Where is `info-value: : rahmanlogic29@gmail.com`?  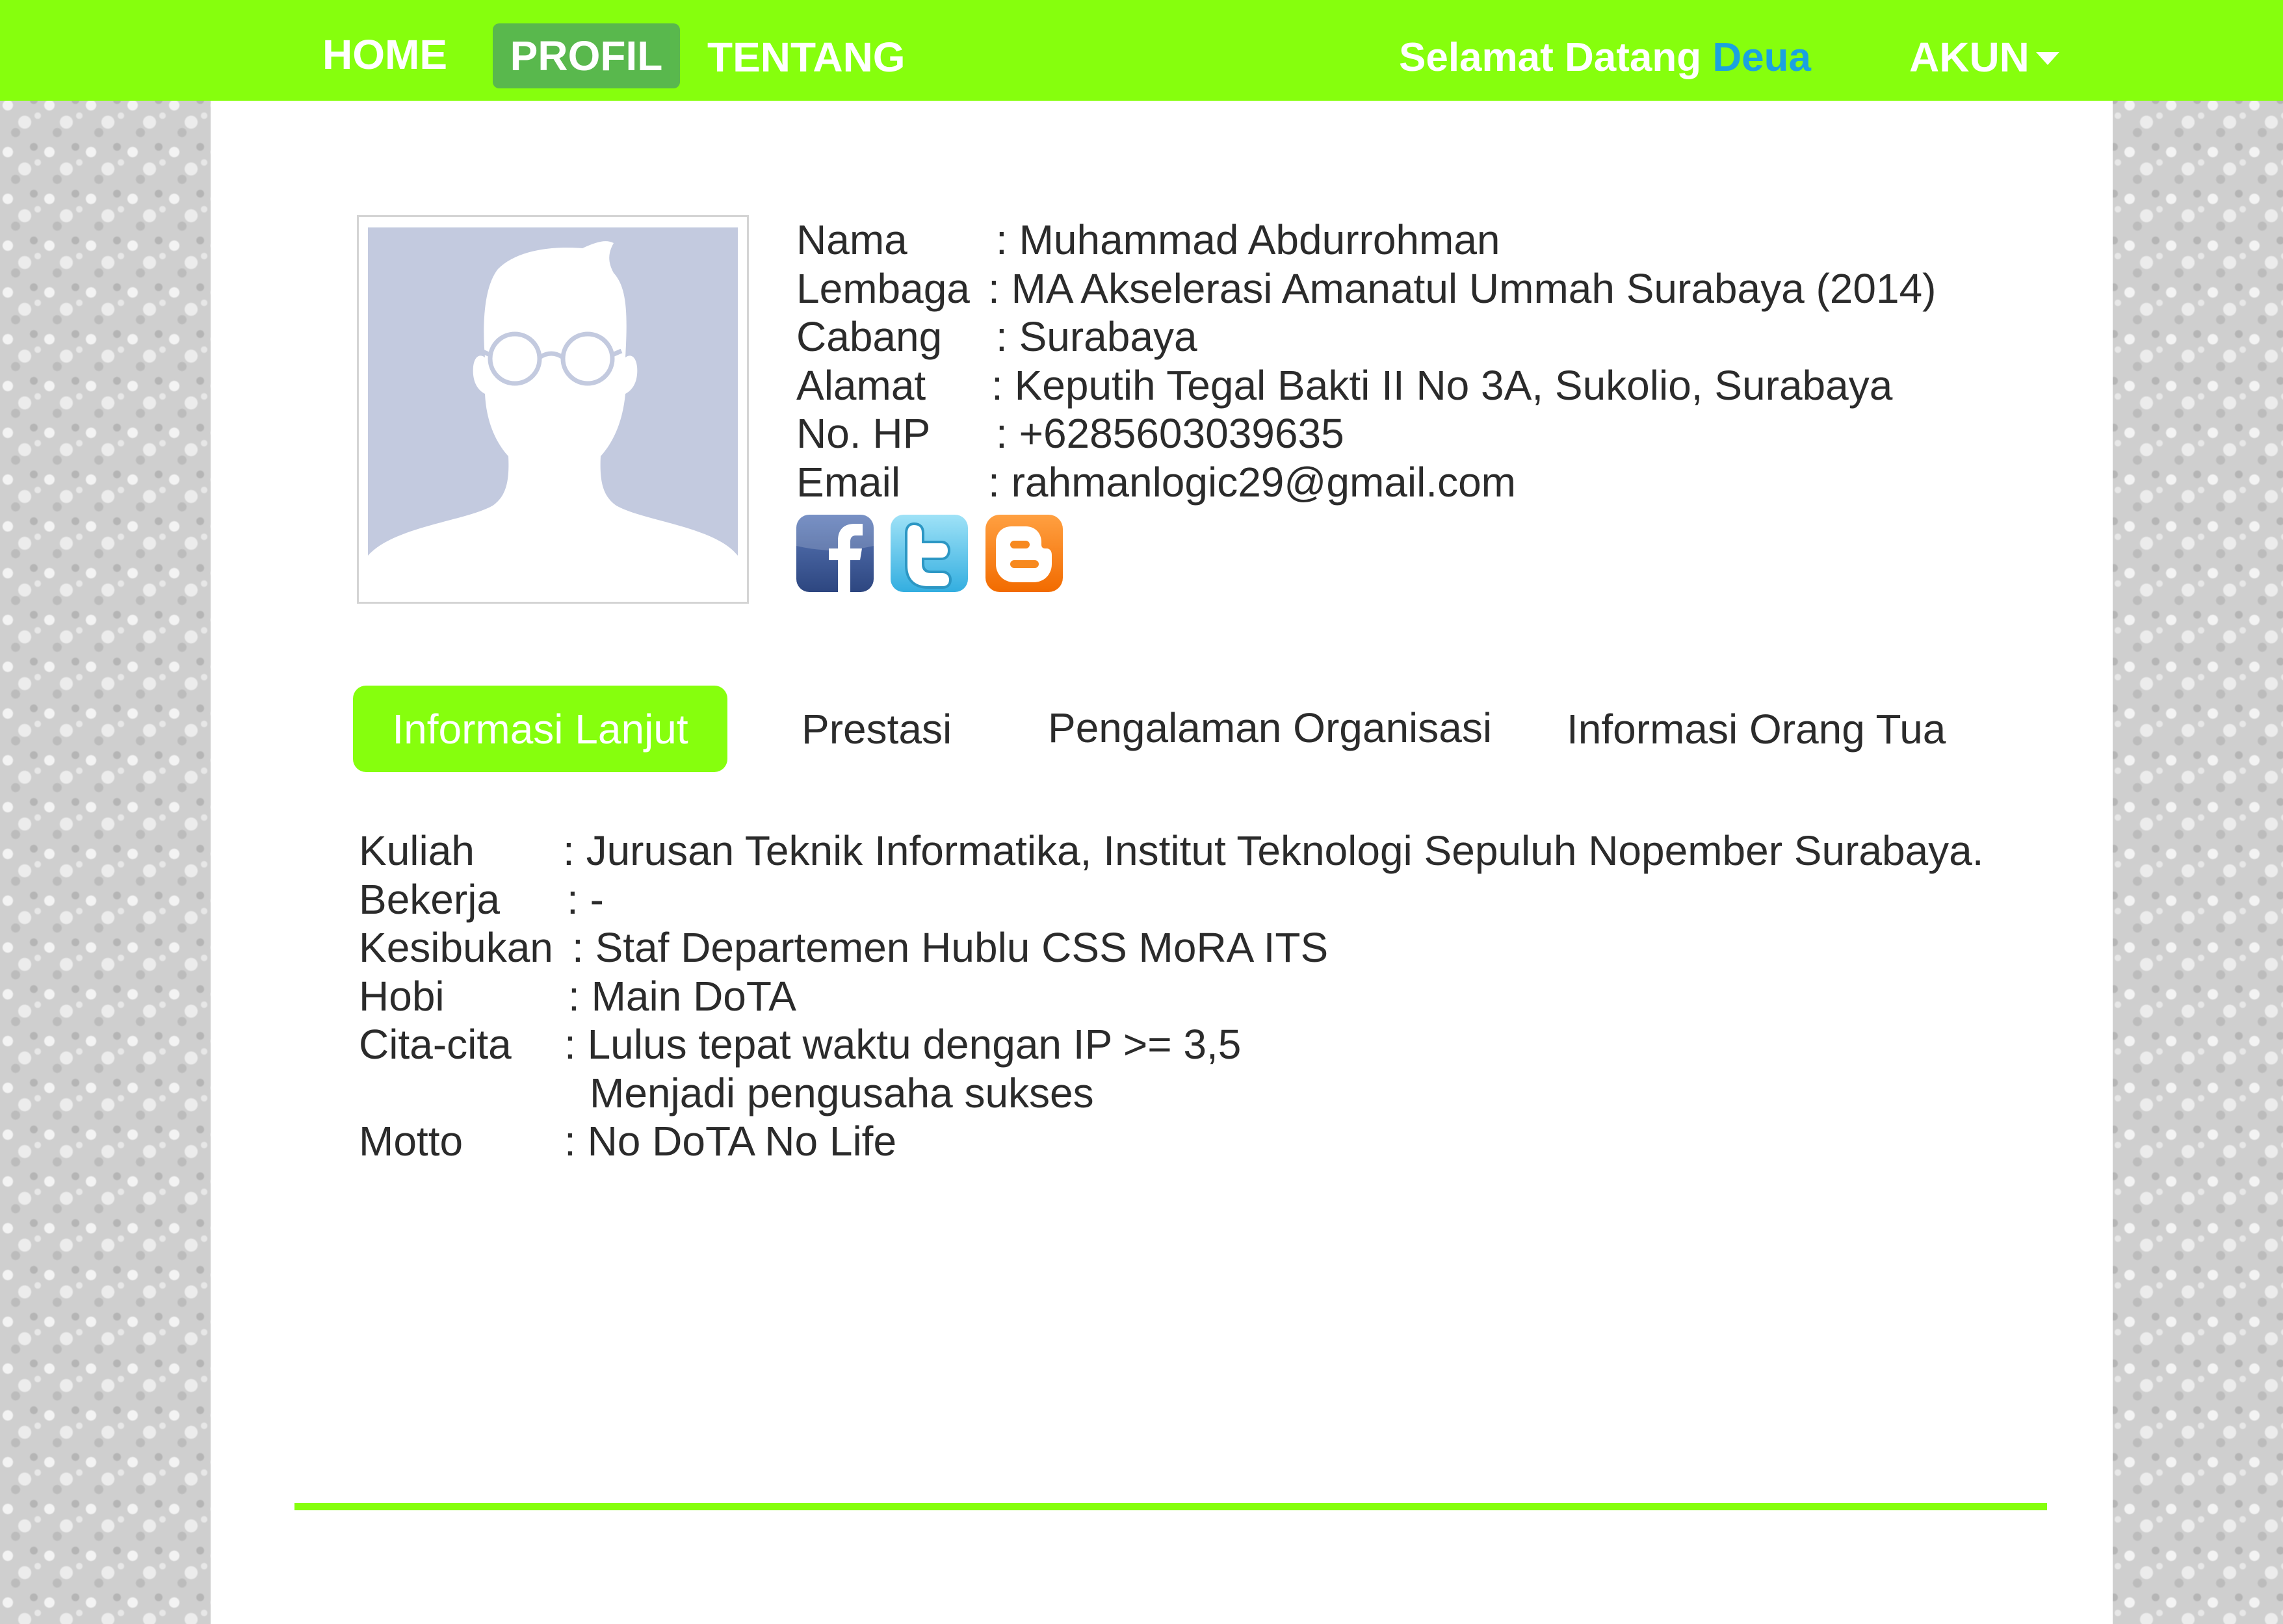
info-value: : rahmanlogic29@gmail.com is located at coordinates (1252, 482).